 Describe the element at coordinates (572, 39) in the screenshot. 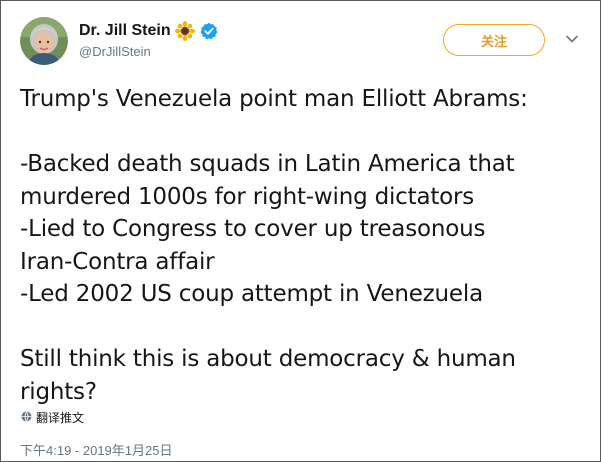

I see `chevron-down-icon` at that location.